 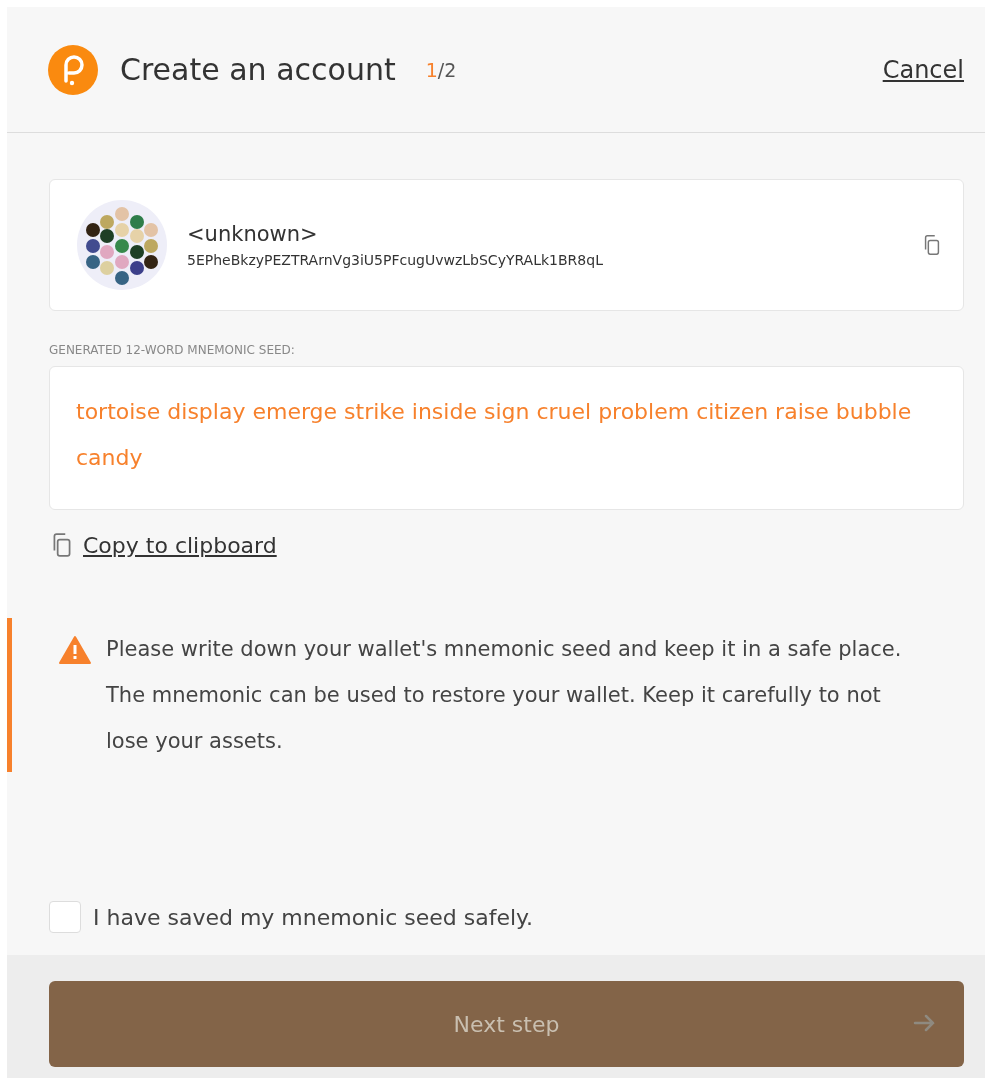 What do you see at coordinates (504, 695) in the screenshot?
I see `warning-text: Please write down your wallet's mnemonic seed and keep it in a safe place. The mnemonic can be used to restore your wallet. Keep it carefully to not lose your assets.` at bounding box center [504, 695].